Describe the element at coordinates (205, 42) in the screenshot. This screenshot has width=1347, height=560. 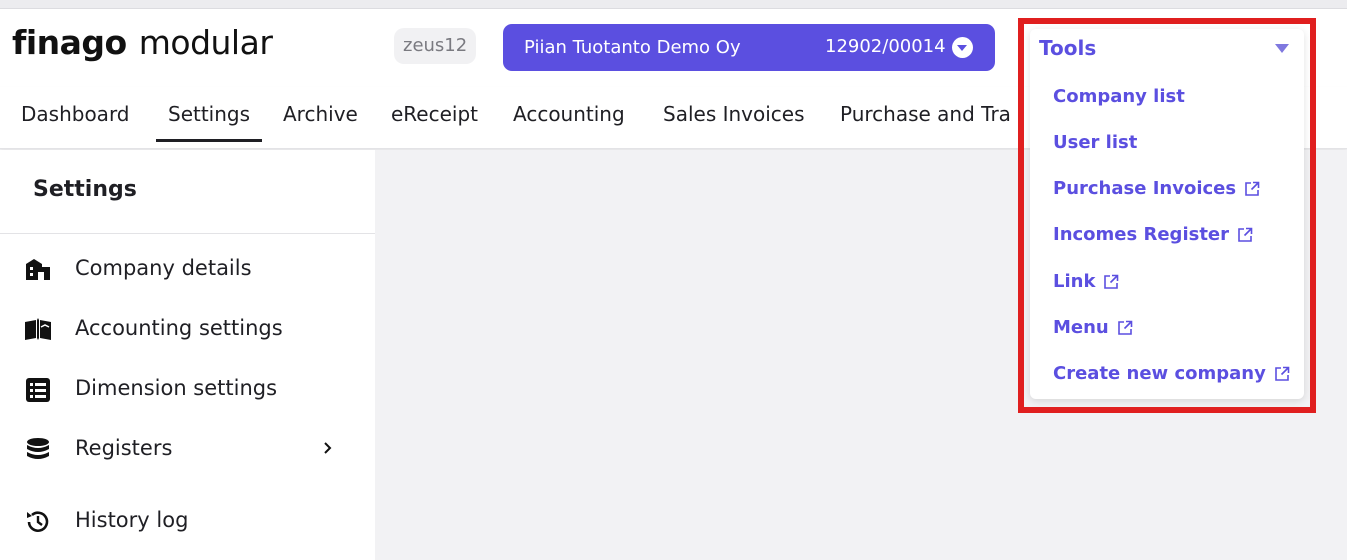
I see `logo-product: modular` at that location.